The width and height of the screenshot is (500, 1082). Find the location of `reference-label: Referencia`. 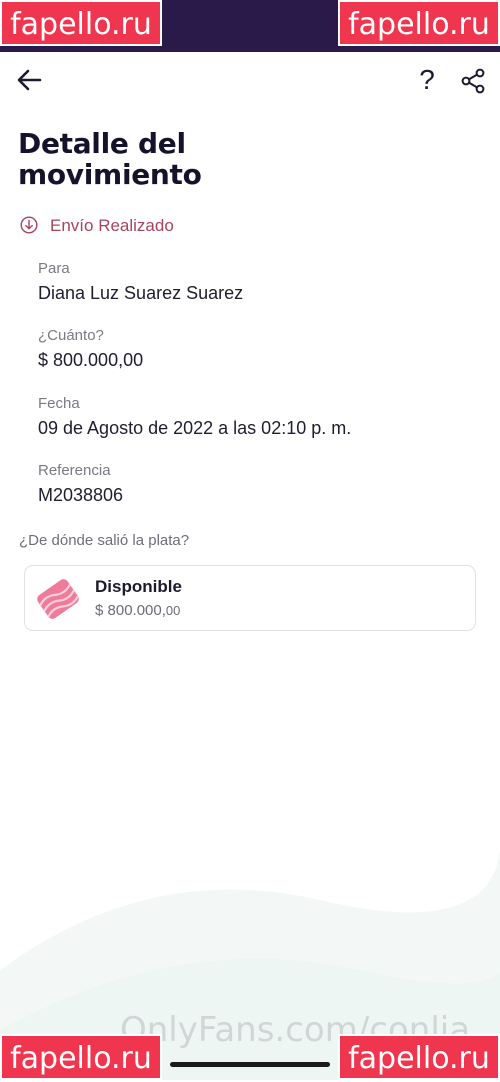

reference-label: Referencia is located at coordinates (74, 470).